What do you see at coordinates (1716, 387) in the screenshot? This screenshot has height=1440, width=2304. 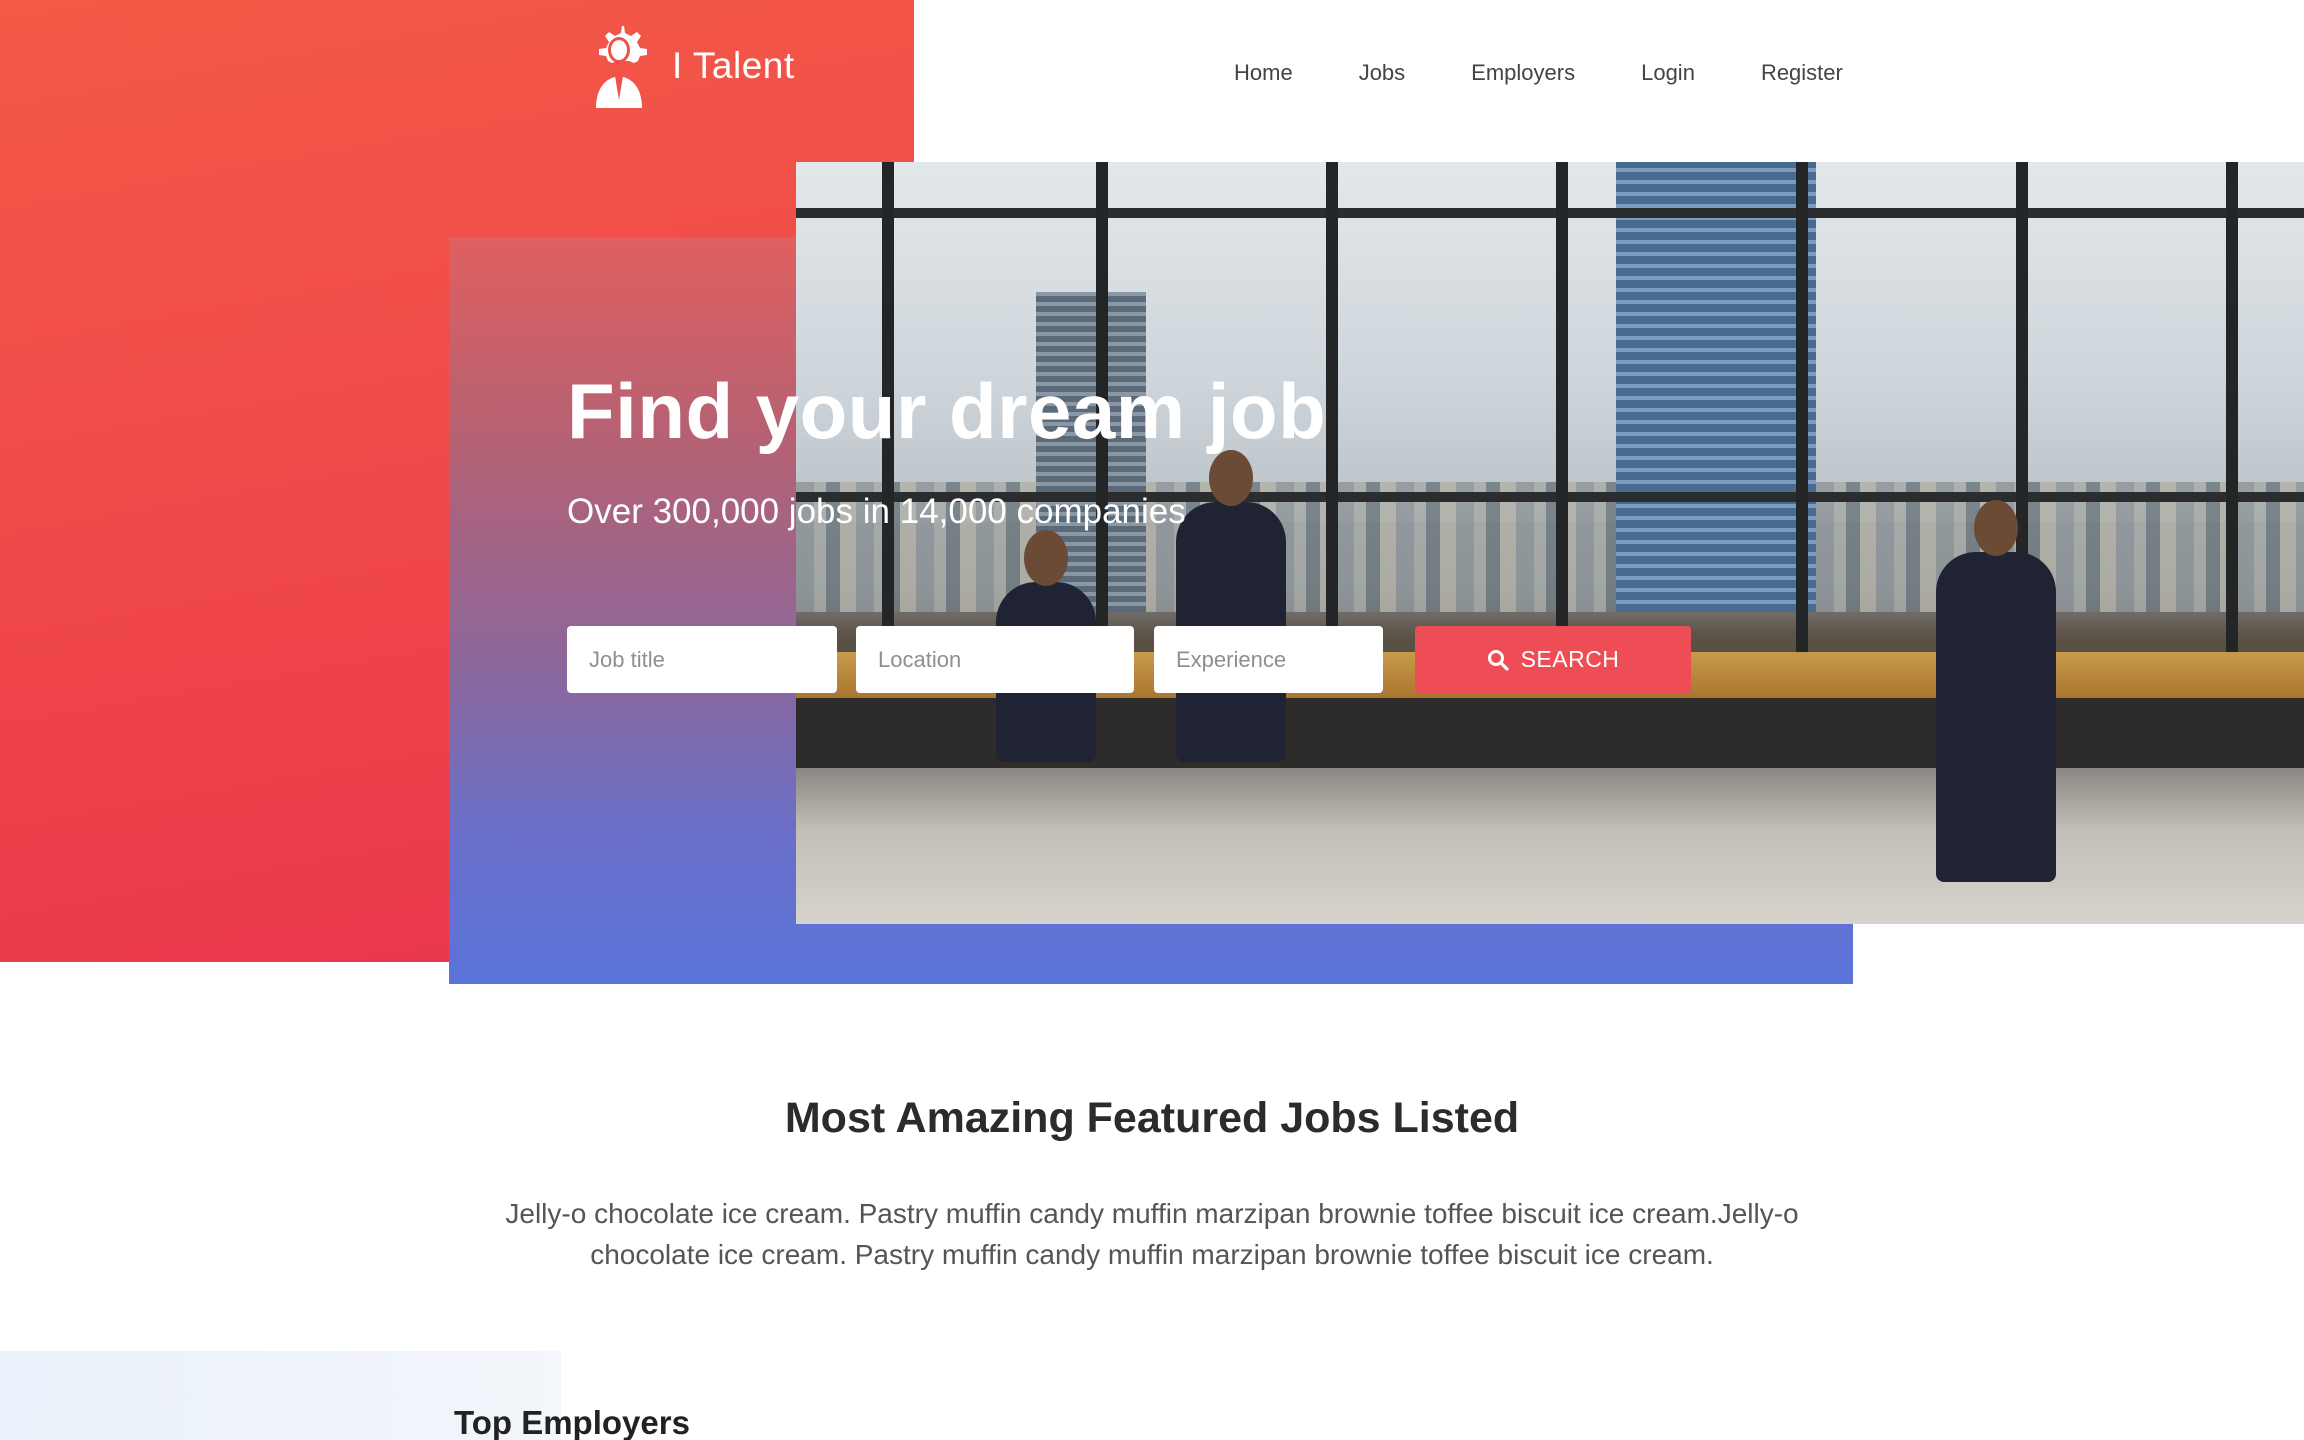 I see `photo-tower` at bounding box center [1716, 387].